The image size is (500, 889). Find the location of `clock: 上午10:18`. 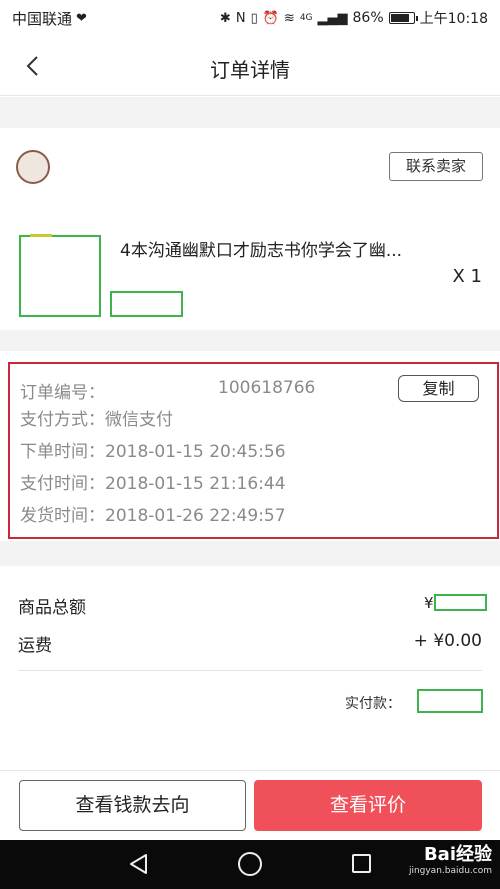

clock: 上午10:18 is located at coordinates (453, 19).